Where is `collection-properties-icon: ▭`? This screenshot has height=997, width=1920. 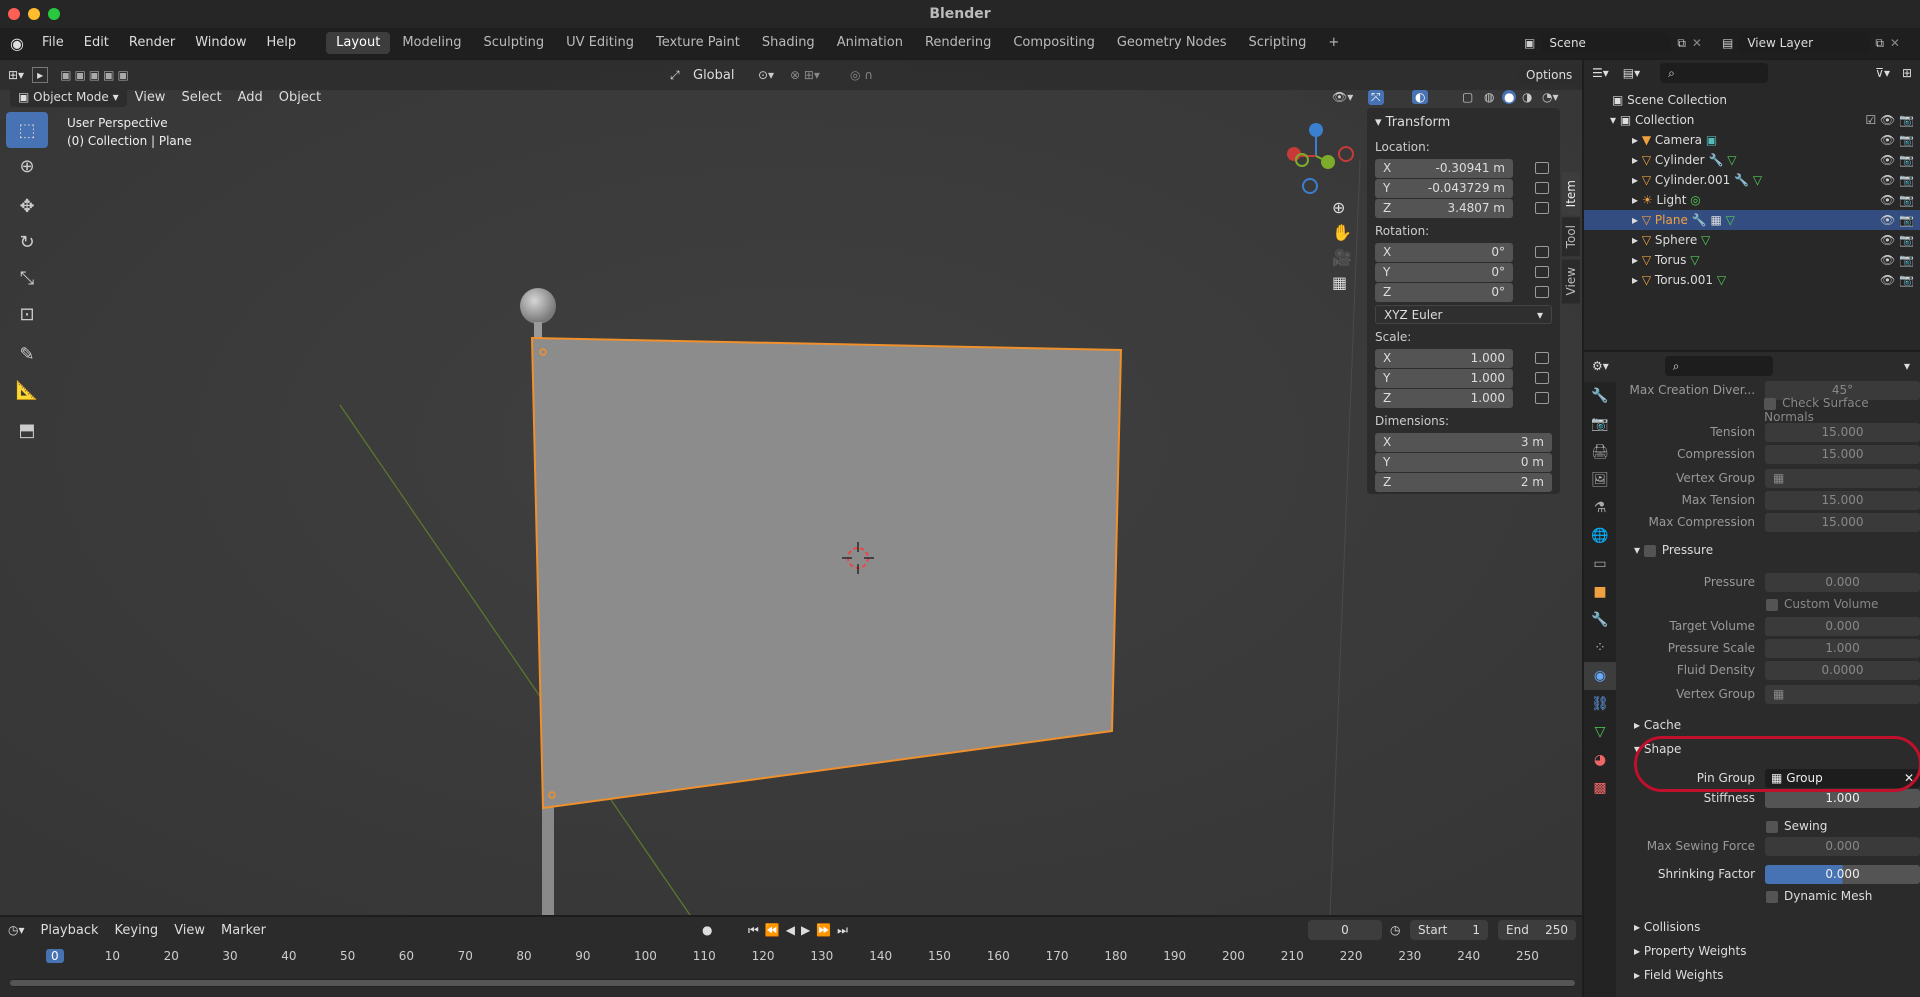
collection-properties-icon: ▭ is located at coordinates (1600, 564).